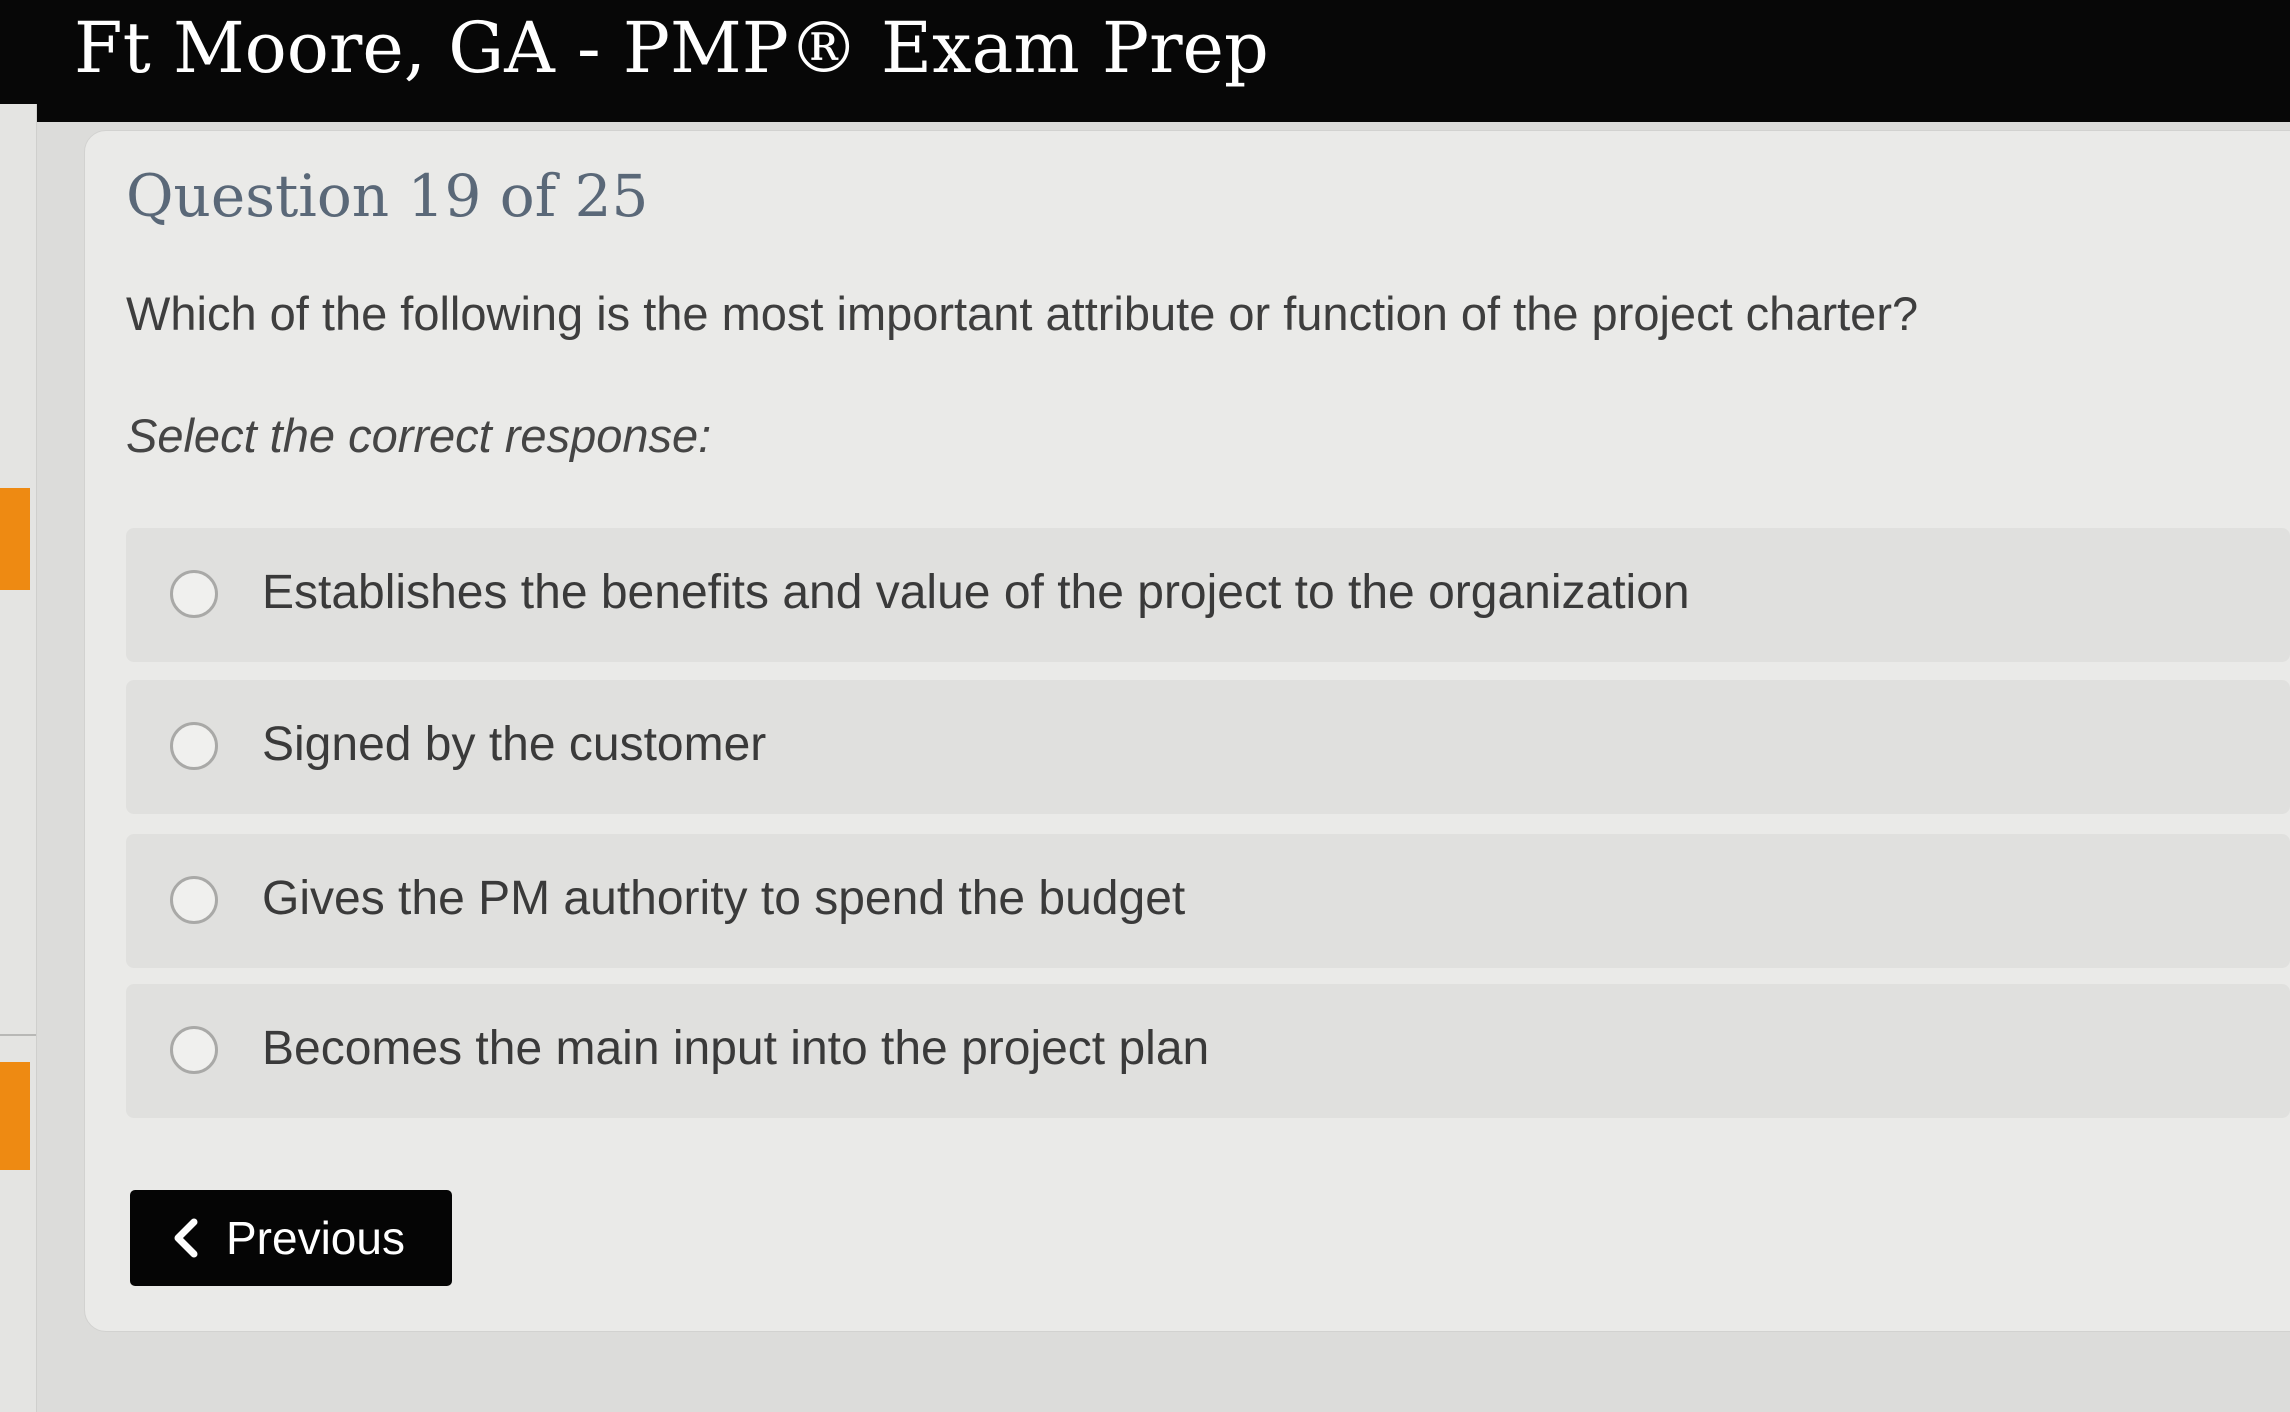 The width and height of the screenshot is (2290, 1412). What do you see at coordinates (315, 1238) in the screenshot?
I see `previous-button-label: Previous` at bounding box center [315, 1238].